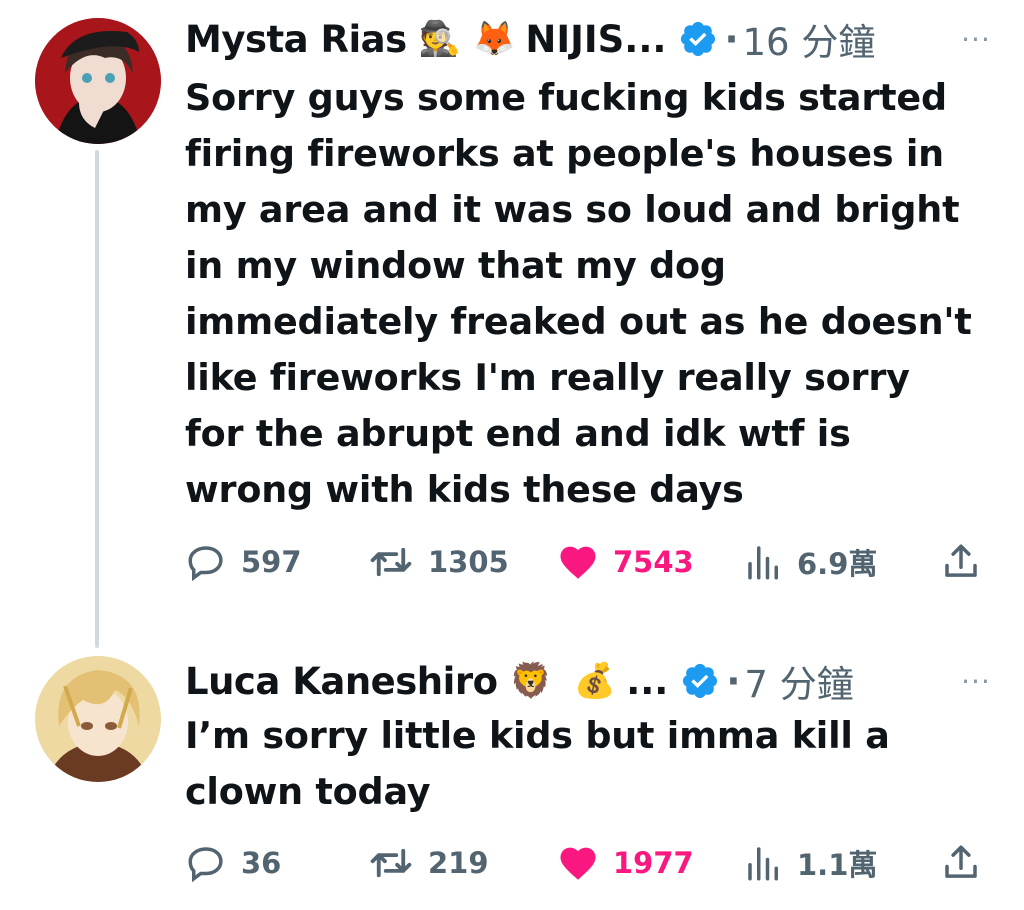 Image resolution: width=1024 pixels, height=910 pixels. Describe the element at coordinates (578, 321) in the screenshot. I see `tweet-text-line: immediately freaked out as he doesn't` at that location.